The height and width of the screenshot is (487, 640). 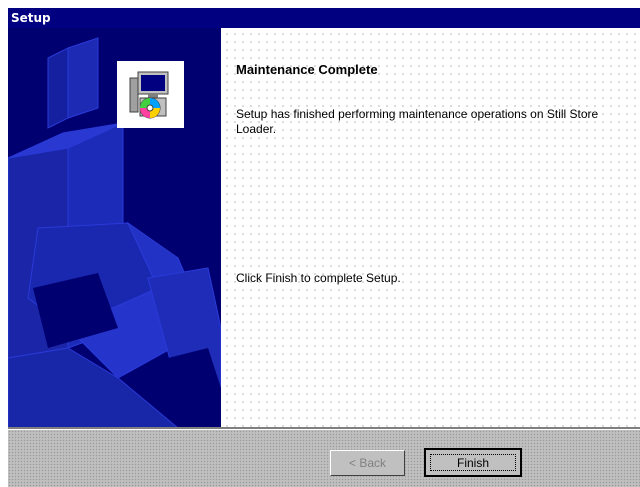 I want to click on setup-icon, so click(x=150, y=94).